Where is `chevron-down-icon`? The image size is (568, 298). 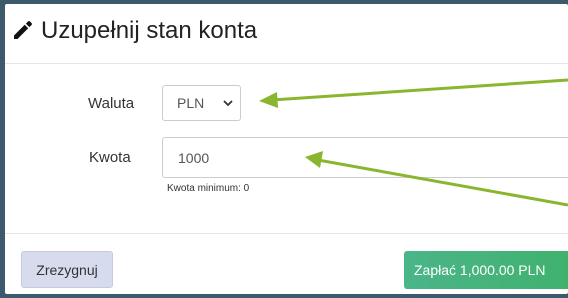
chevron-down-icon is located at coordinates (228, 102).